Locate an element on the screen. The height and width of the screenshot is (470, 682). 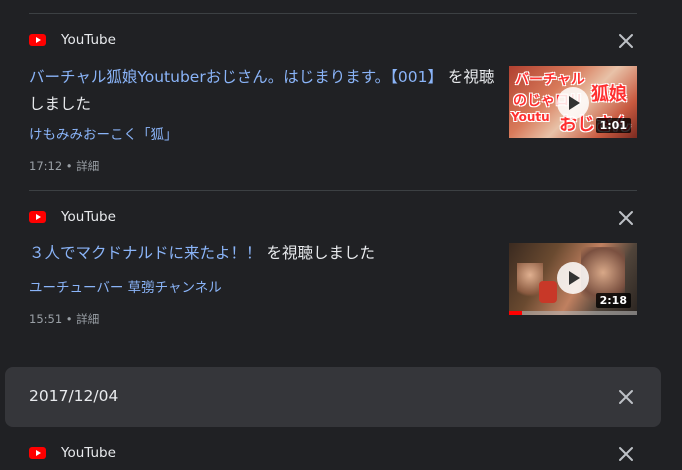
date-group-header: 2017/12/04 is located at coordinates (333, 397).